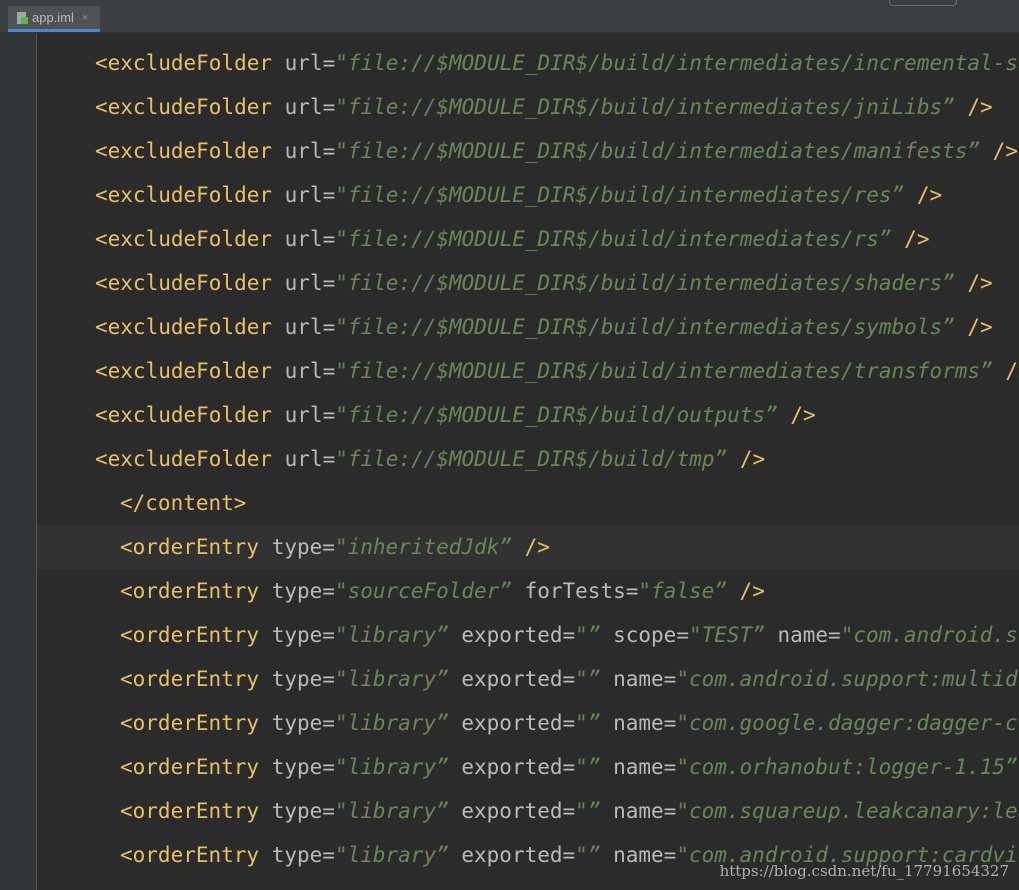 The image size is (1019, 890). What do you see at coordinates (509, 16) in the screenshot?
I see `editor-tab-bar: app.iml ×` at bounding box center [509, 16].